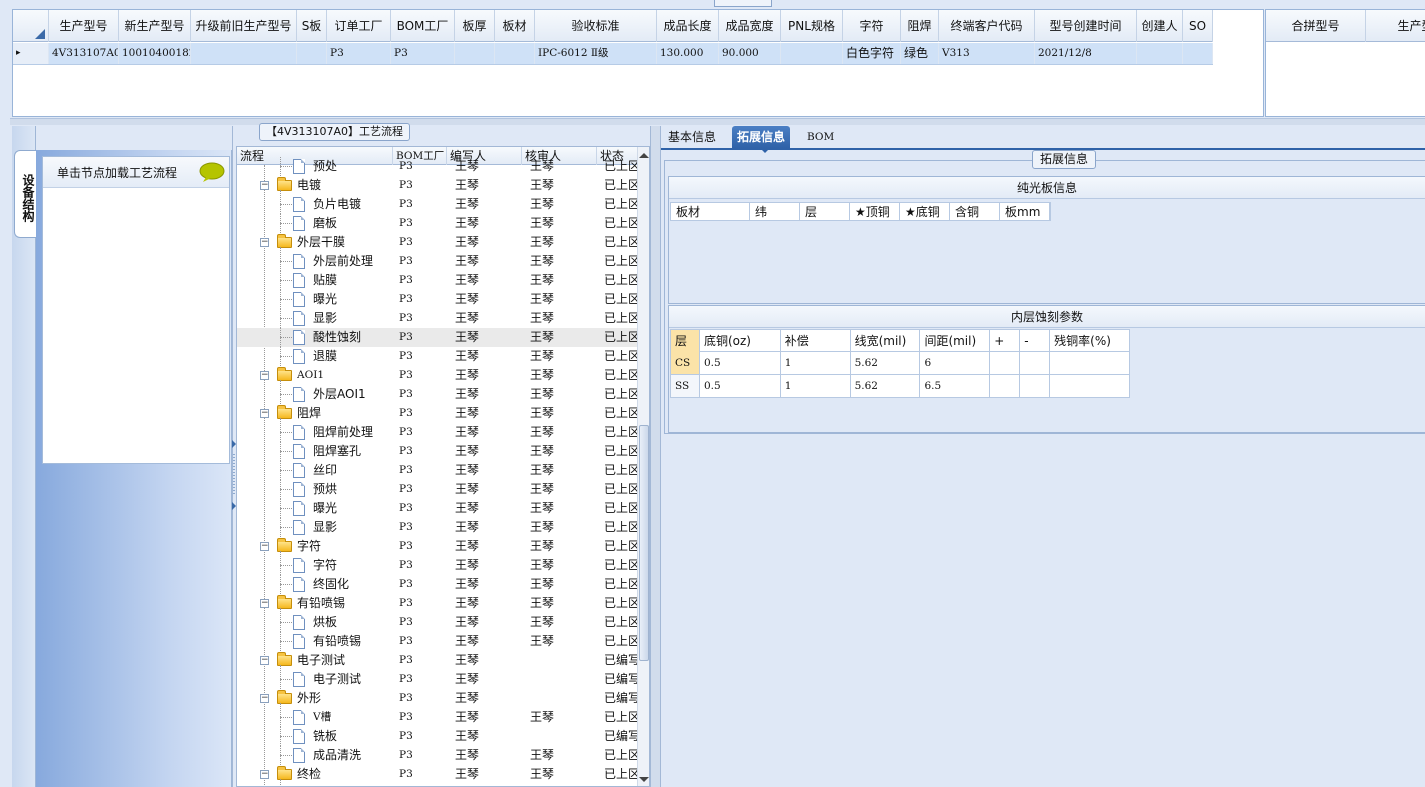 Image resolution: width=1425 pixels, height=787 pixels. What do you see at coordinates (155, 26) in the screenshot?
I see `model-col-header: 新生产型号` at bounding box center [155, 26].